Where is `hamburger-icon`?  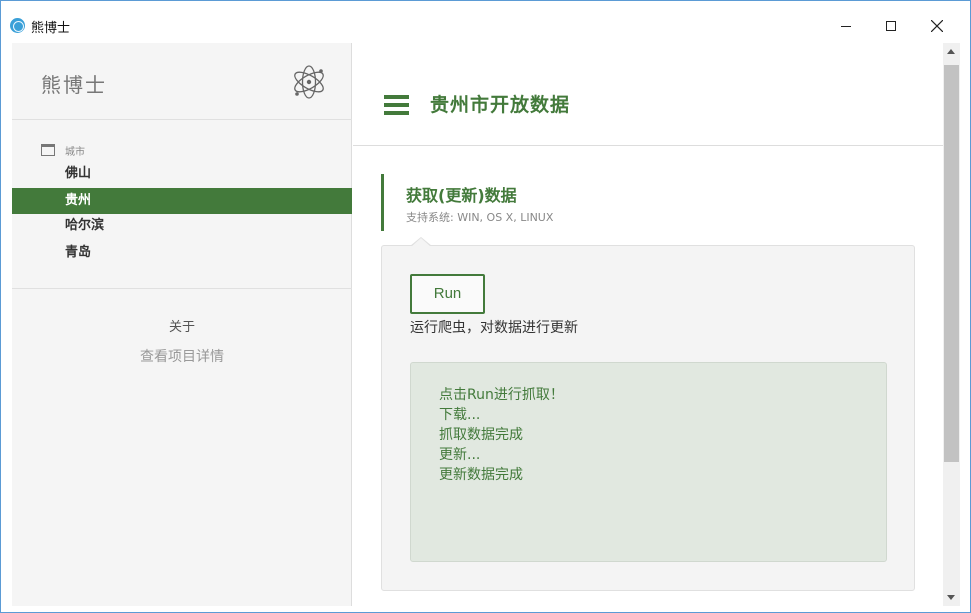 hamburger-icon is located at coordinates (396, 105).